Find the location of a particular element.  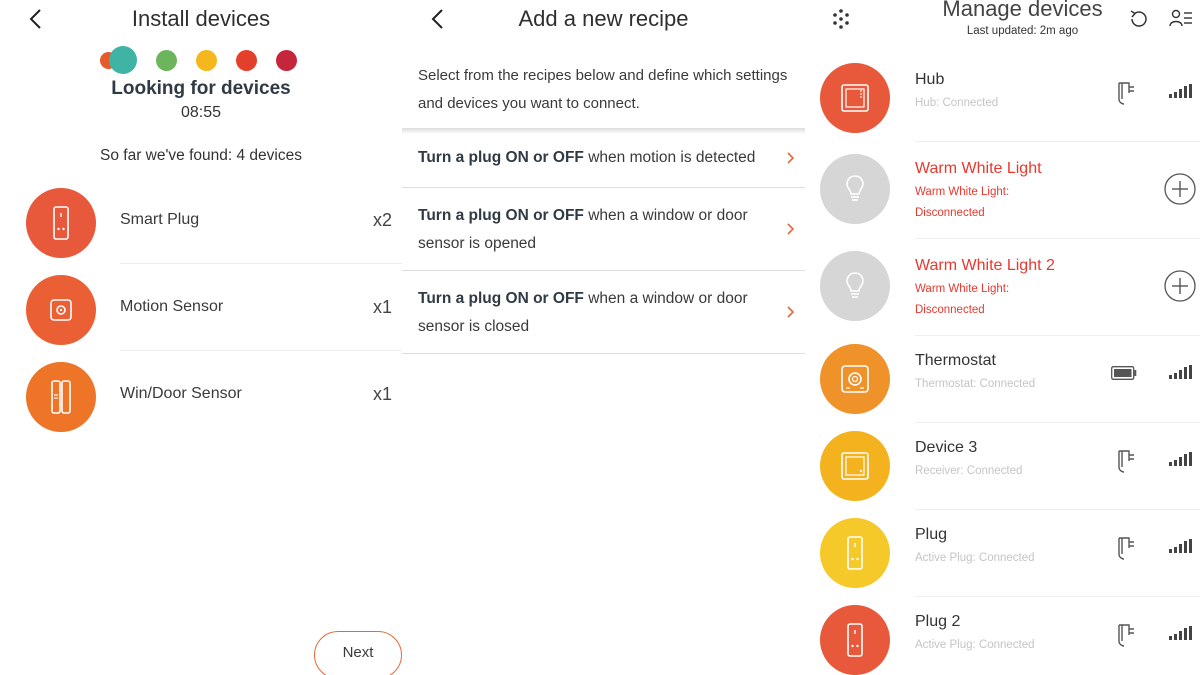

battery-icon is located at coordinates (1124, 373).